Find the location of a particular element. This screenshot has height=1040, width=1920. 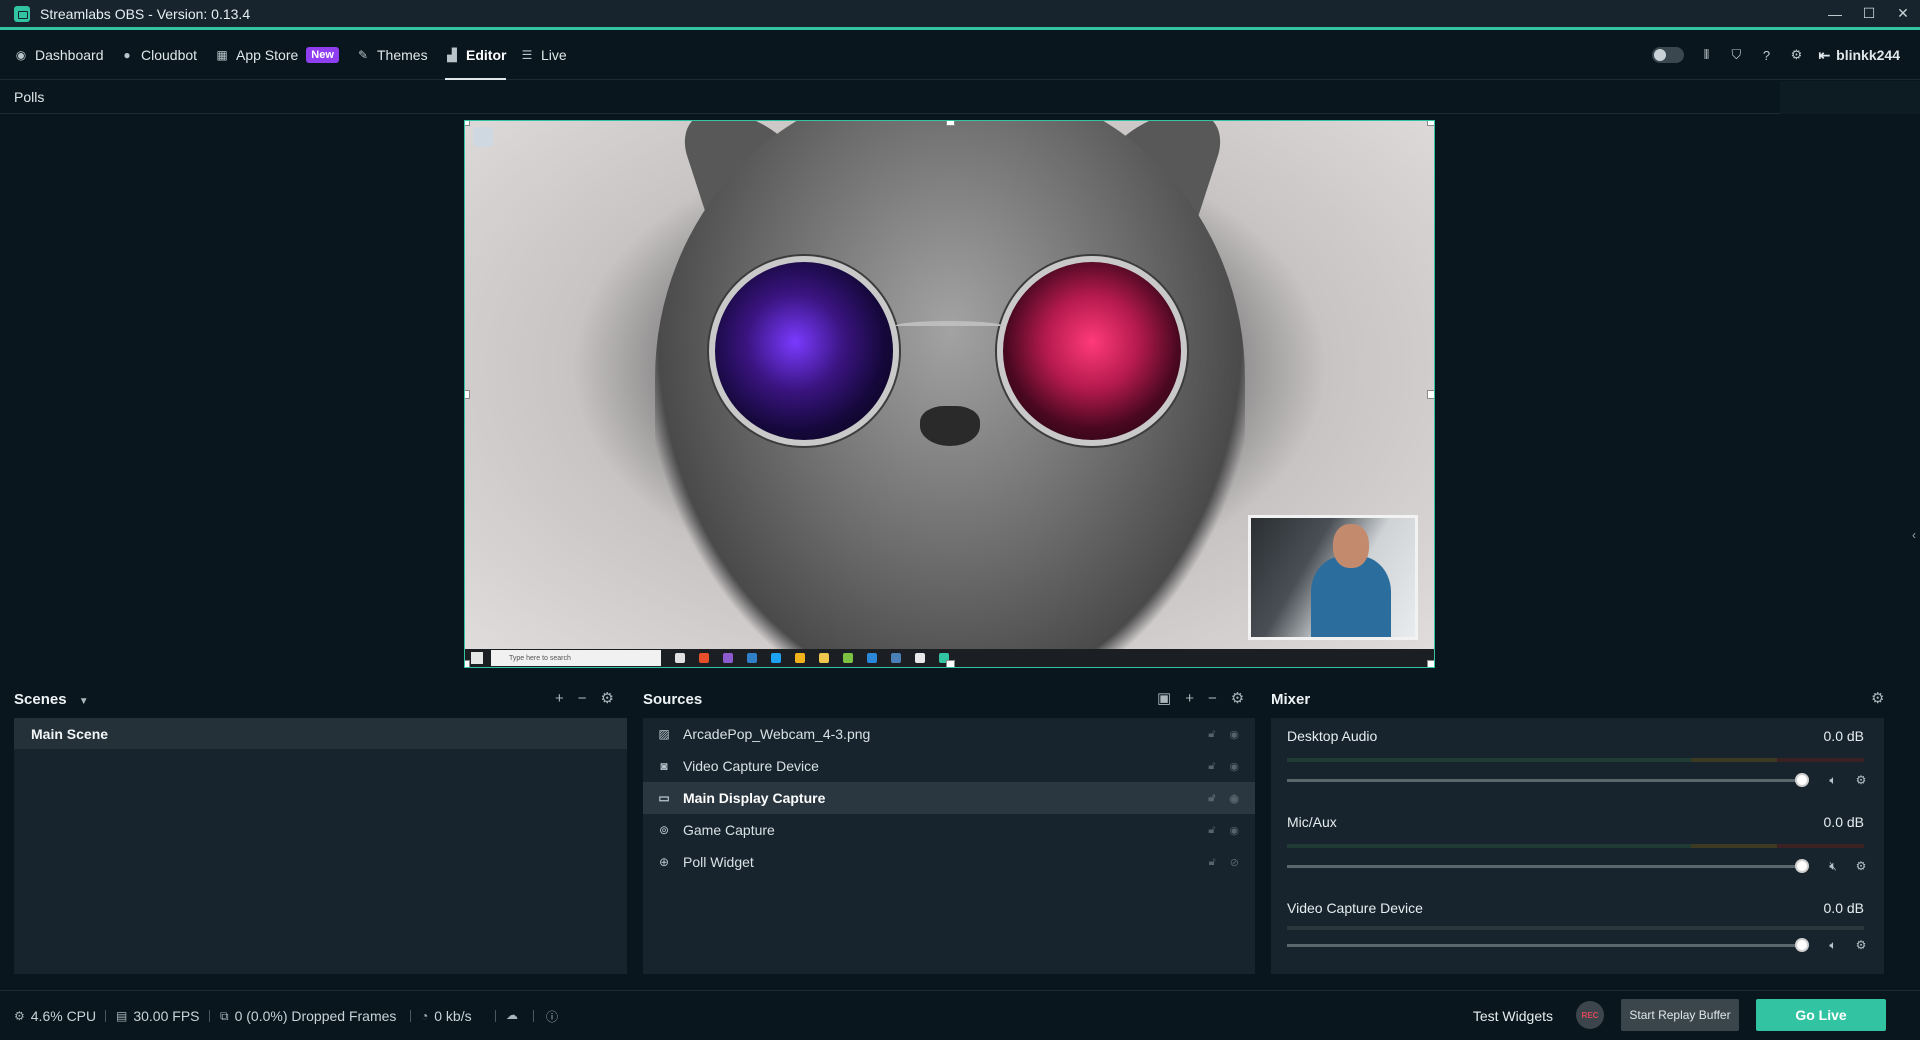

cloudbot-icon: ● is located at coordinates (127, 55).